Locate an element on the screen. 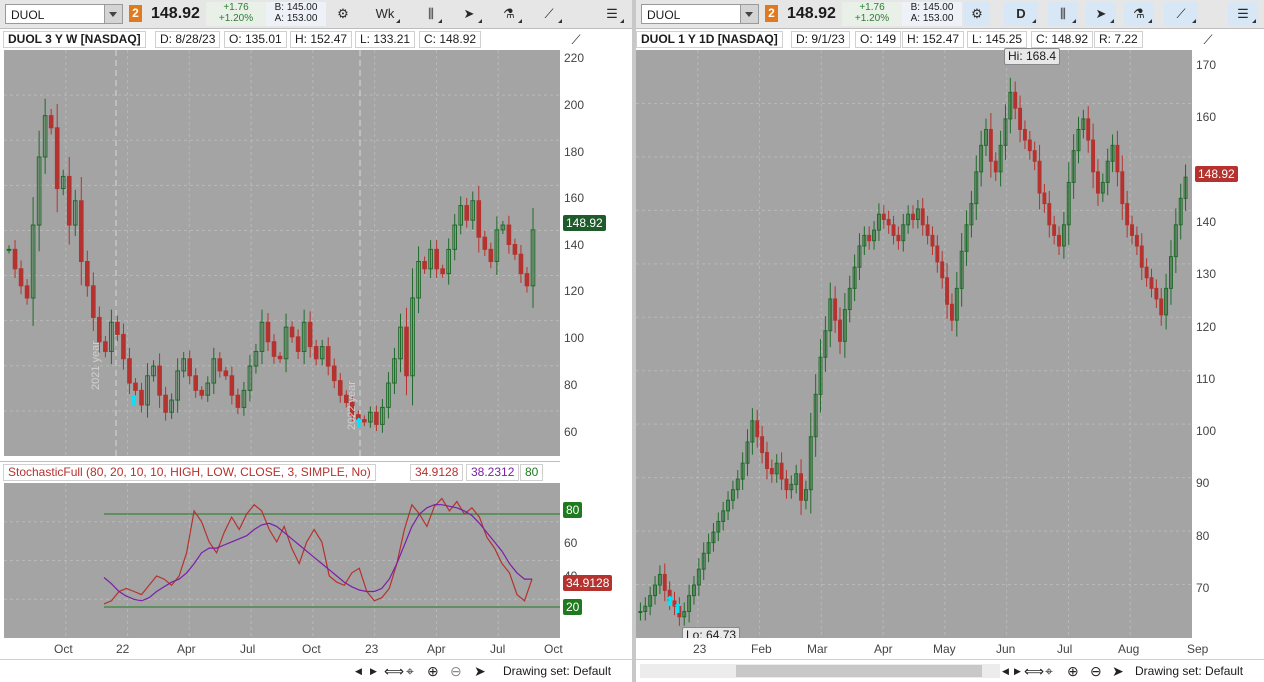 The width and height of the screenshot is (1264, 682). horizontal-scrollbar is located at coordinates (820, 671).